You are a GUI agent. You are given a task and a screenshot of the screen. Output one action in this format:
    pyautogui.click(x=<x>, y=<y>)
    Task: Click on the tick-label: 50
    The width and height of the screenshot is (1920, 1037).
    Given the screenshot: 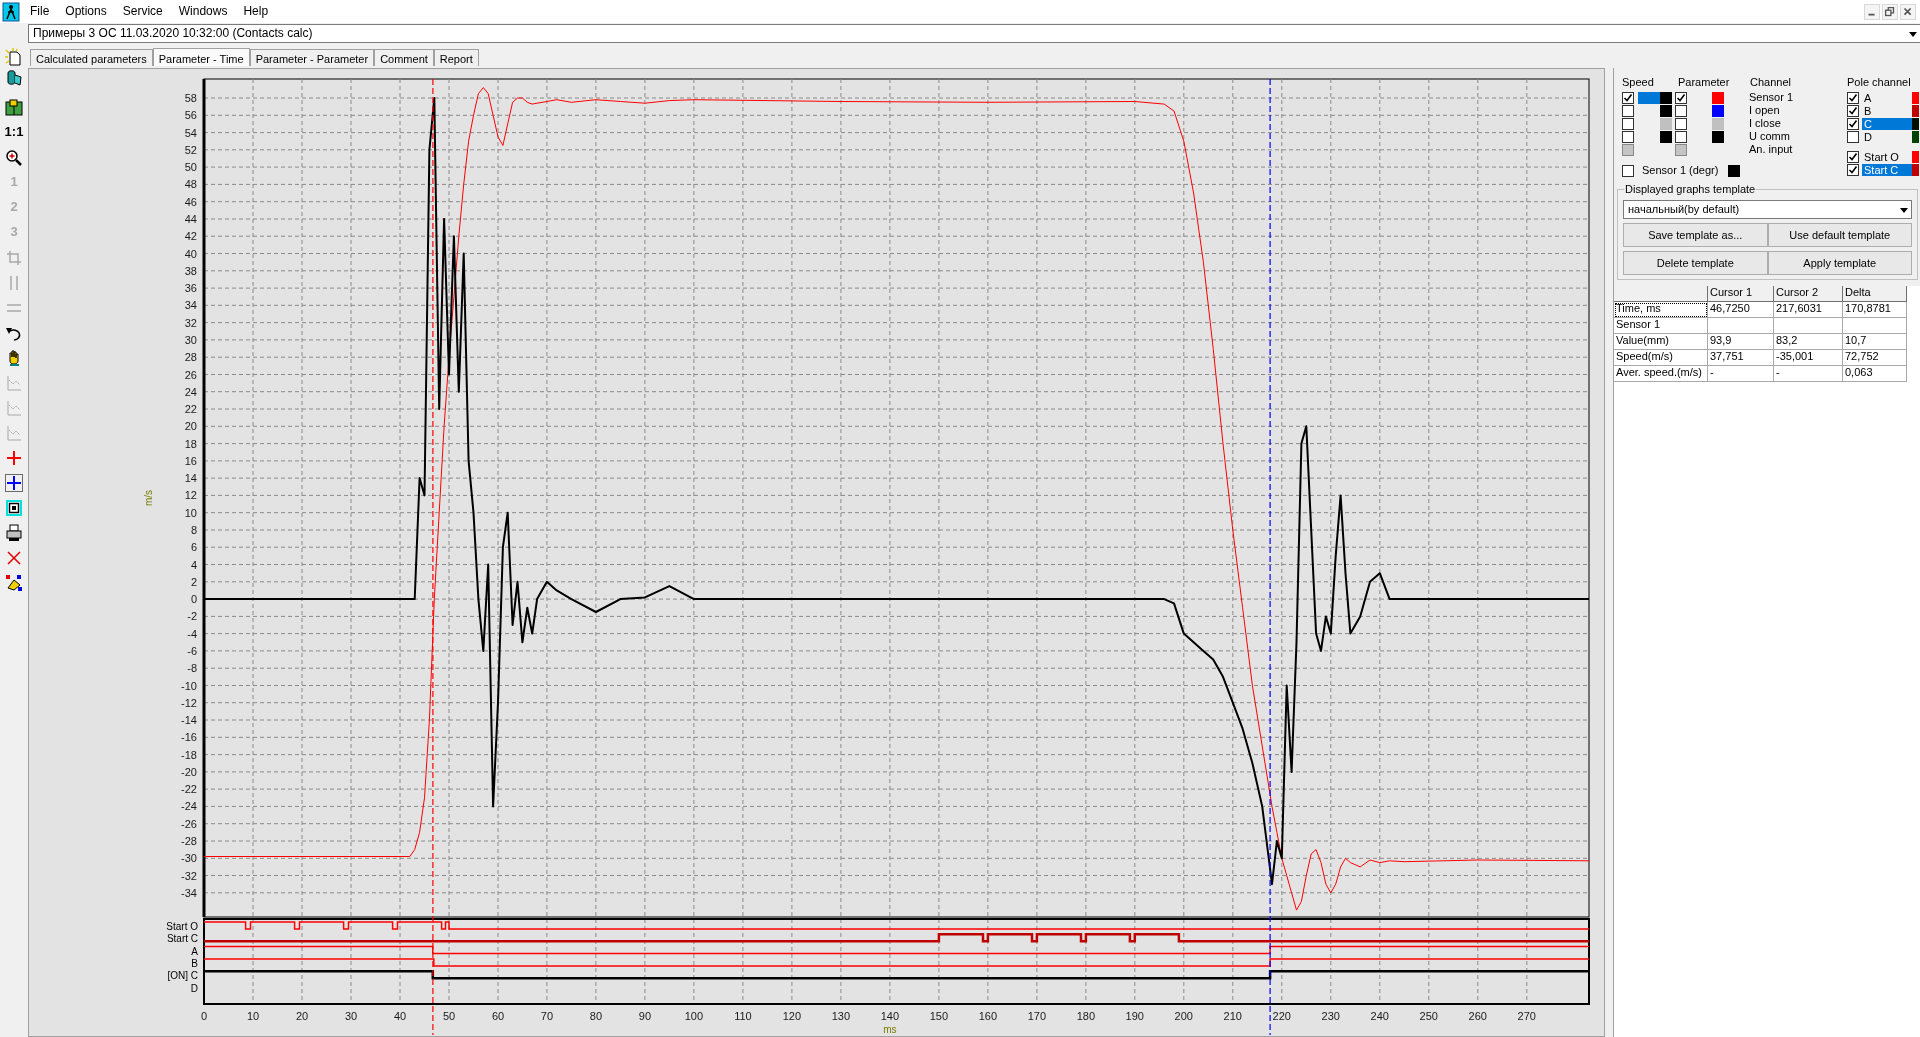 What is the action you would take?
    pyautogui.click(x=190, y=167)
    